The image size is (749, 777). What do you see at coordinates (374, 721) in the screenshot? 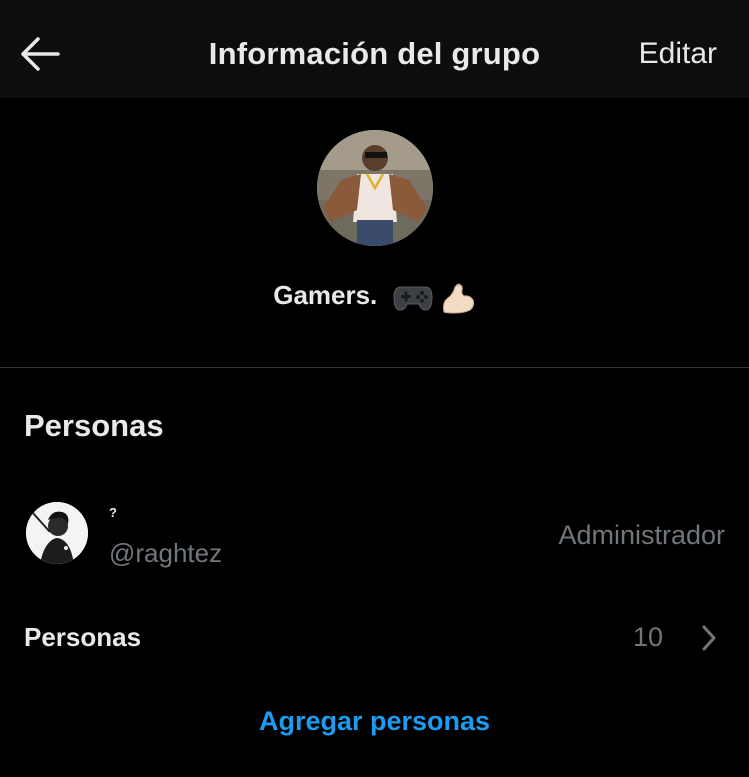
I see `add-people-button: Agregar personas` at bounding box center [374, 721].